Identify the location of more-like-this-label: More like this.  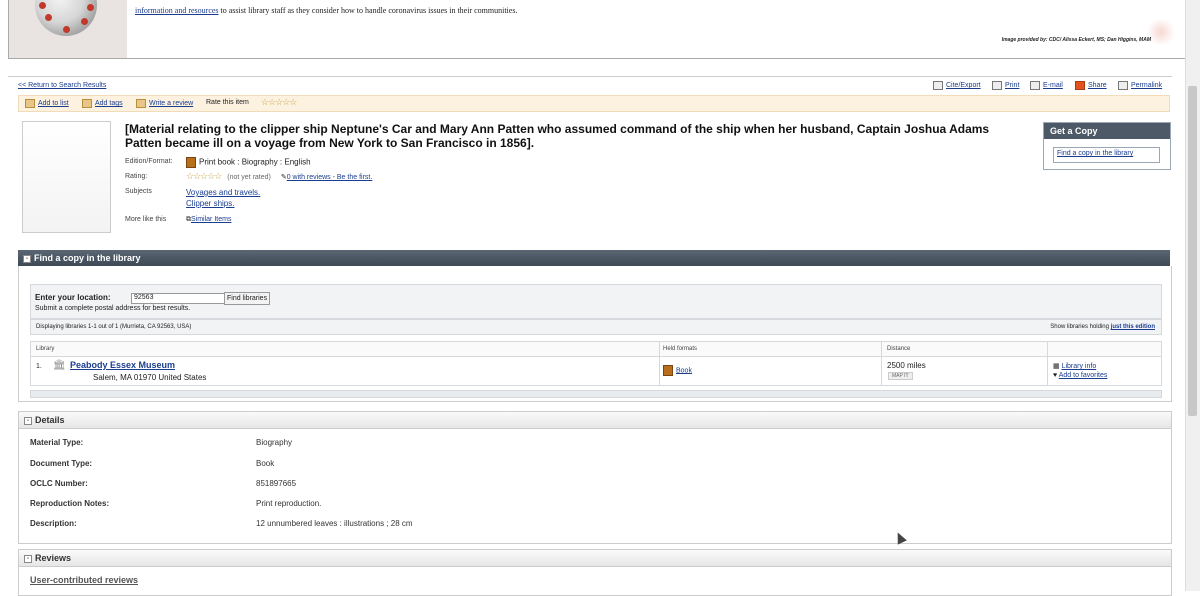
(146, 219).